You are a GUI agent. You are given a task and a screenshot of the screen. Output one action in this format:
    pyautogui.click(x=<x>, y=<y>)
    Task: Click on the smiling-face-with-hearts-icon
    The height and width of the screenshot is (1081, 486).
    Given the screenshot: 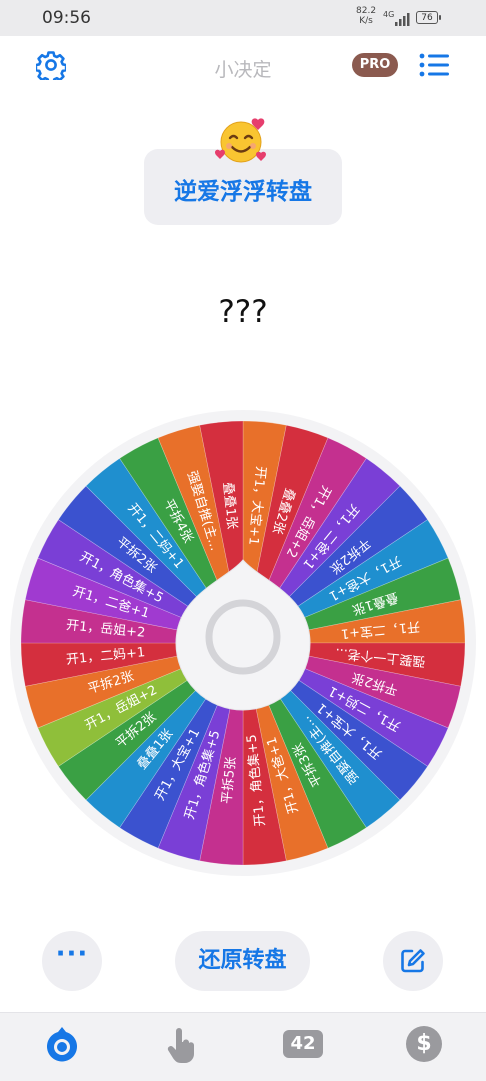 What is the action you would take?
    pyautogui.click(x=240, y=140)
    